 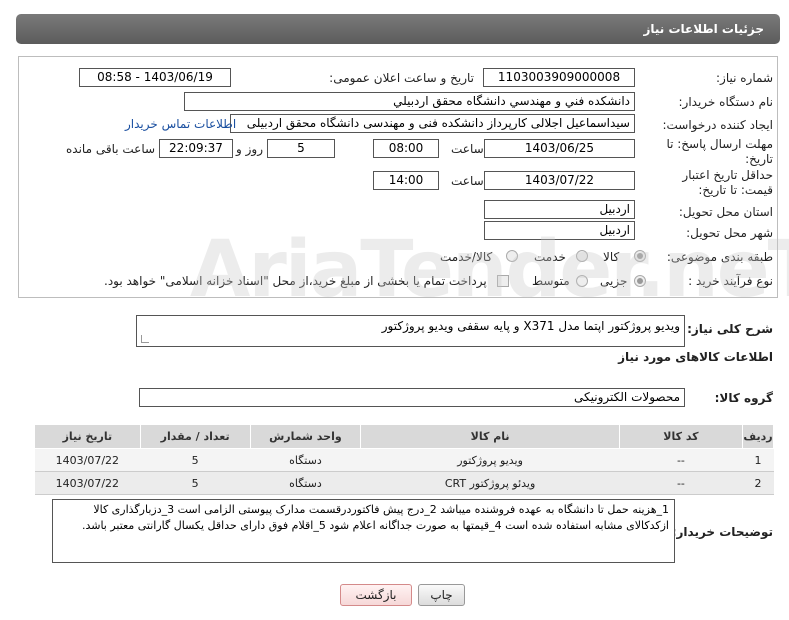 What do you see at coordinates (550, 257) in the screenshot?
I see `category-service-label: خدمت` at bounding box center [550, 257].